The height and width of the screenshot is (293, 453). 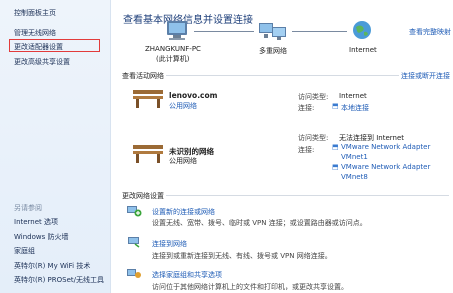 What do you see at coordinates (134, 273) in the screenshot?
I see `homegroup-icon` at bounding box center [134, 273].